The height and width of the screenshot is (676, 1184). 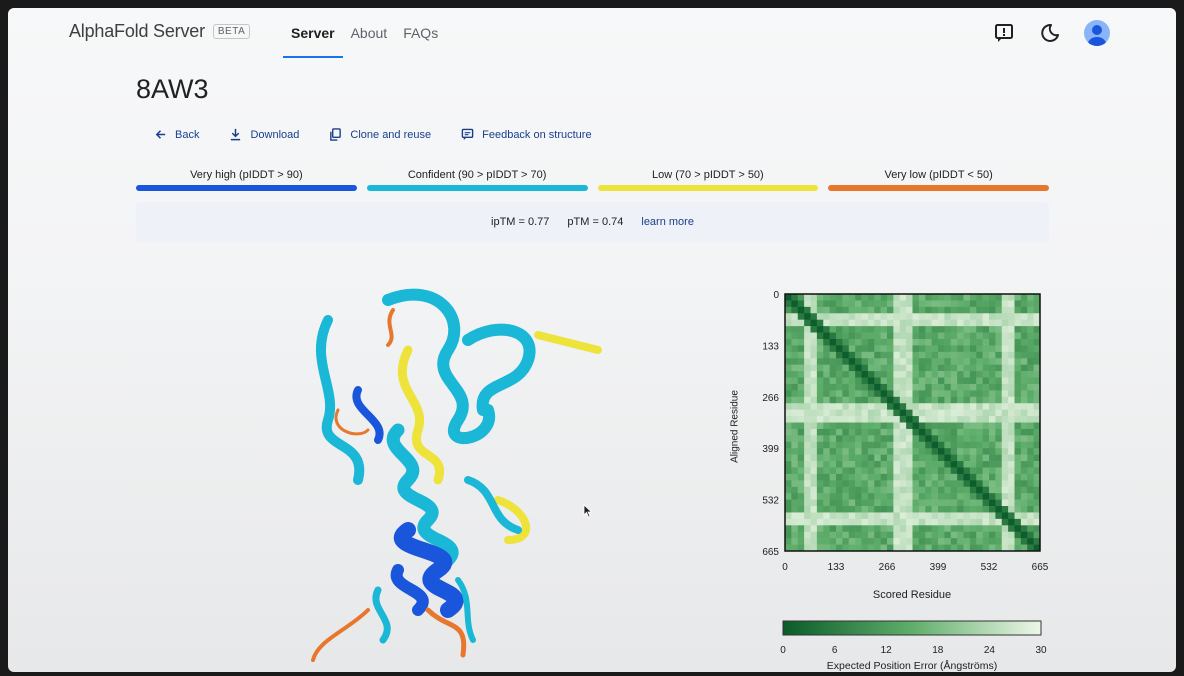 What do you see at coordinates (313, 33) in the screenshot?
I see `tab-server: Server` at bounding box center [313, 33].